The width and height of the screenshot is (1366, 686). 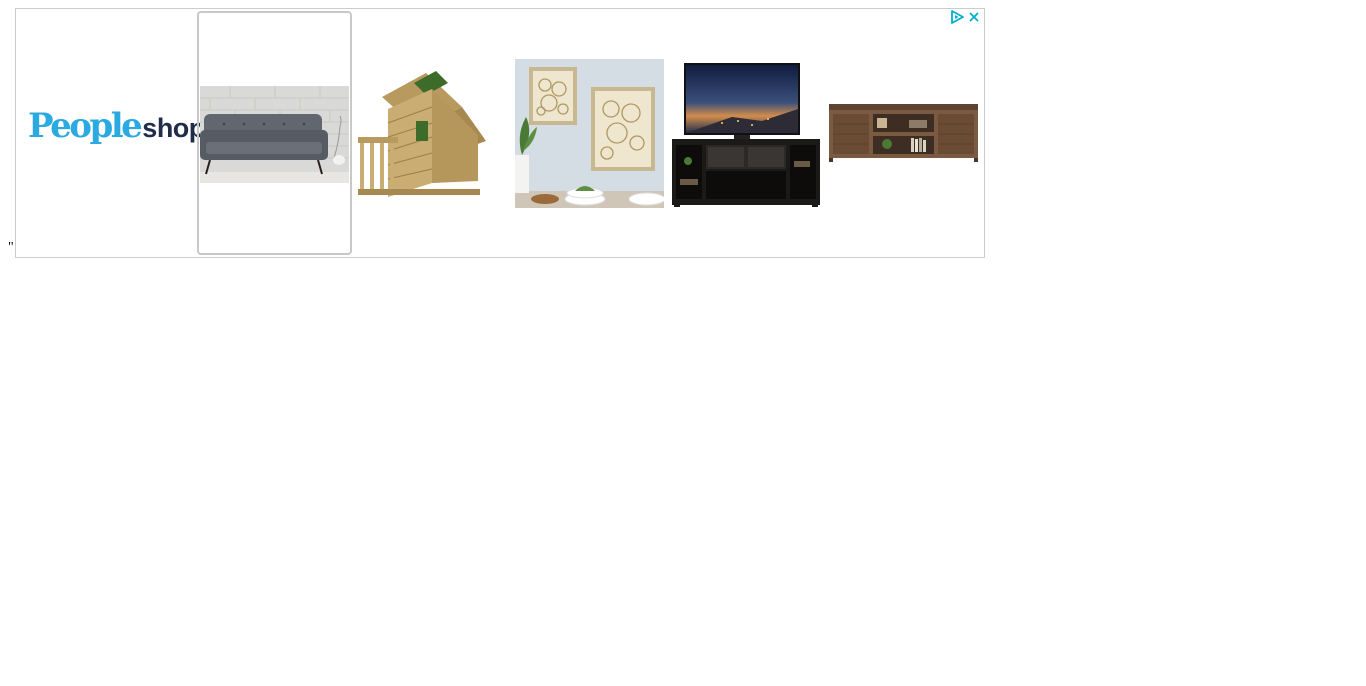 I want to click on product-tile-tv-stand, so click(x=746, y=133).